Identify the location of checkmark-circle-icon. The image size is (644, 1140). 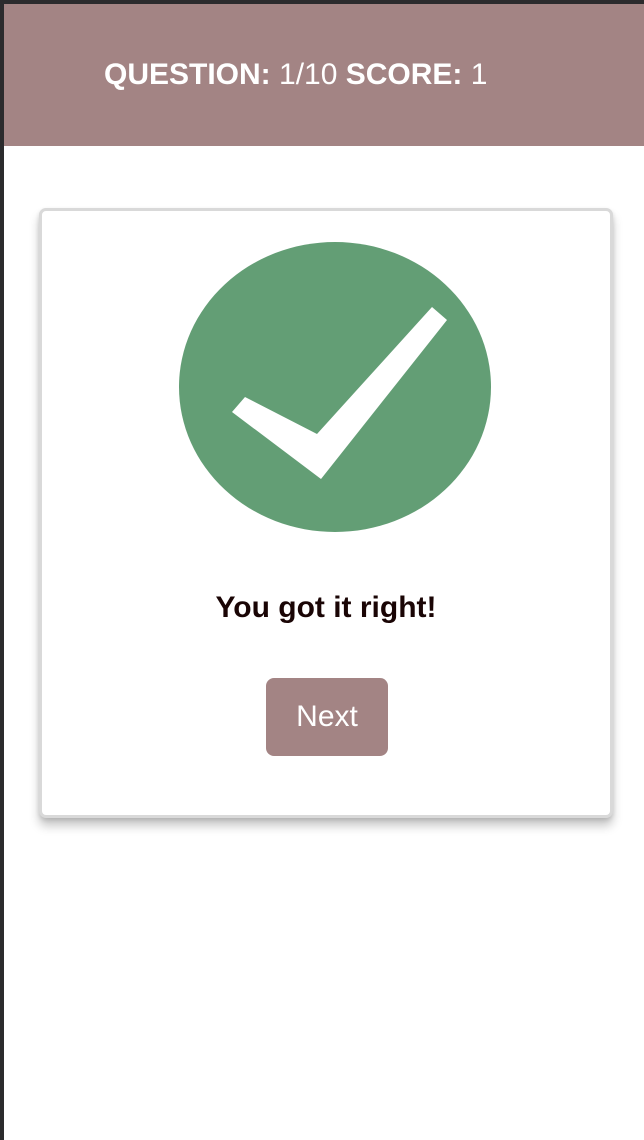
(335, 387).